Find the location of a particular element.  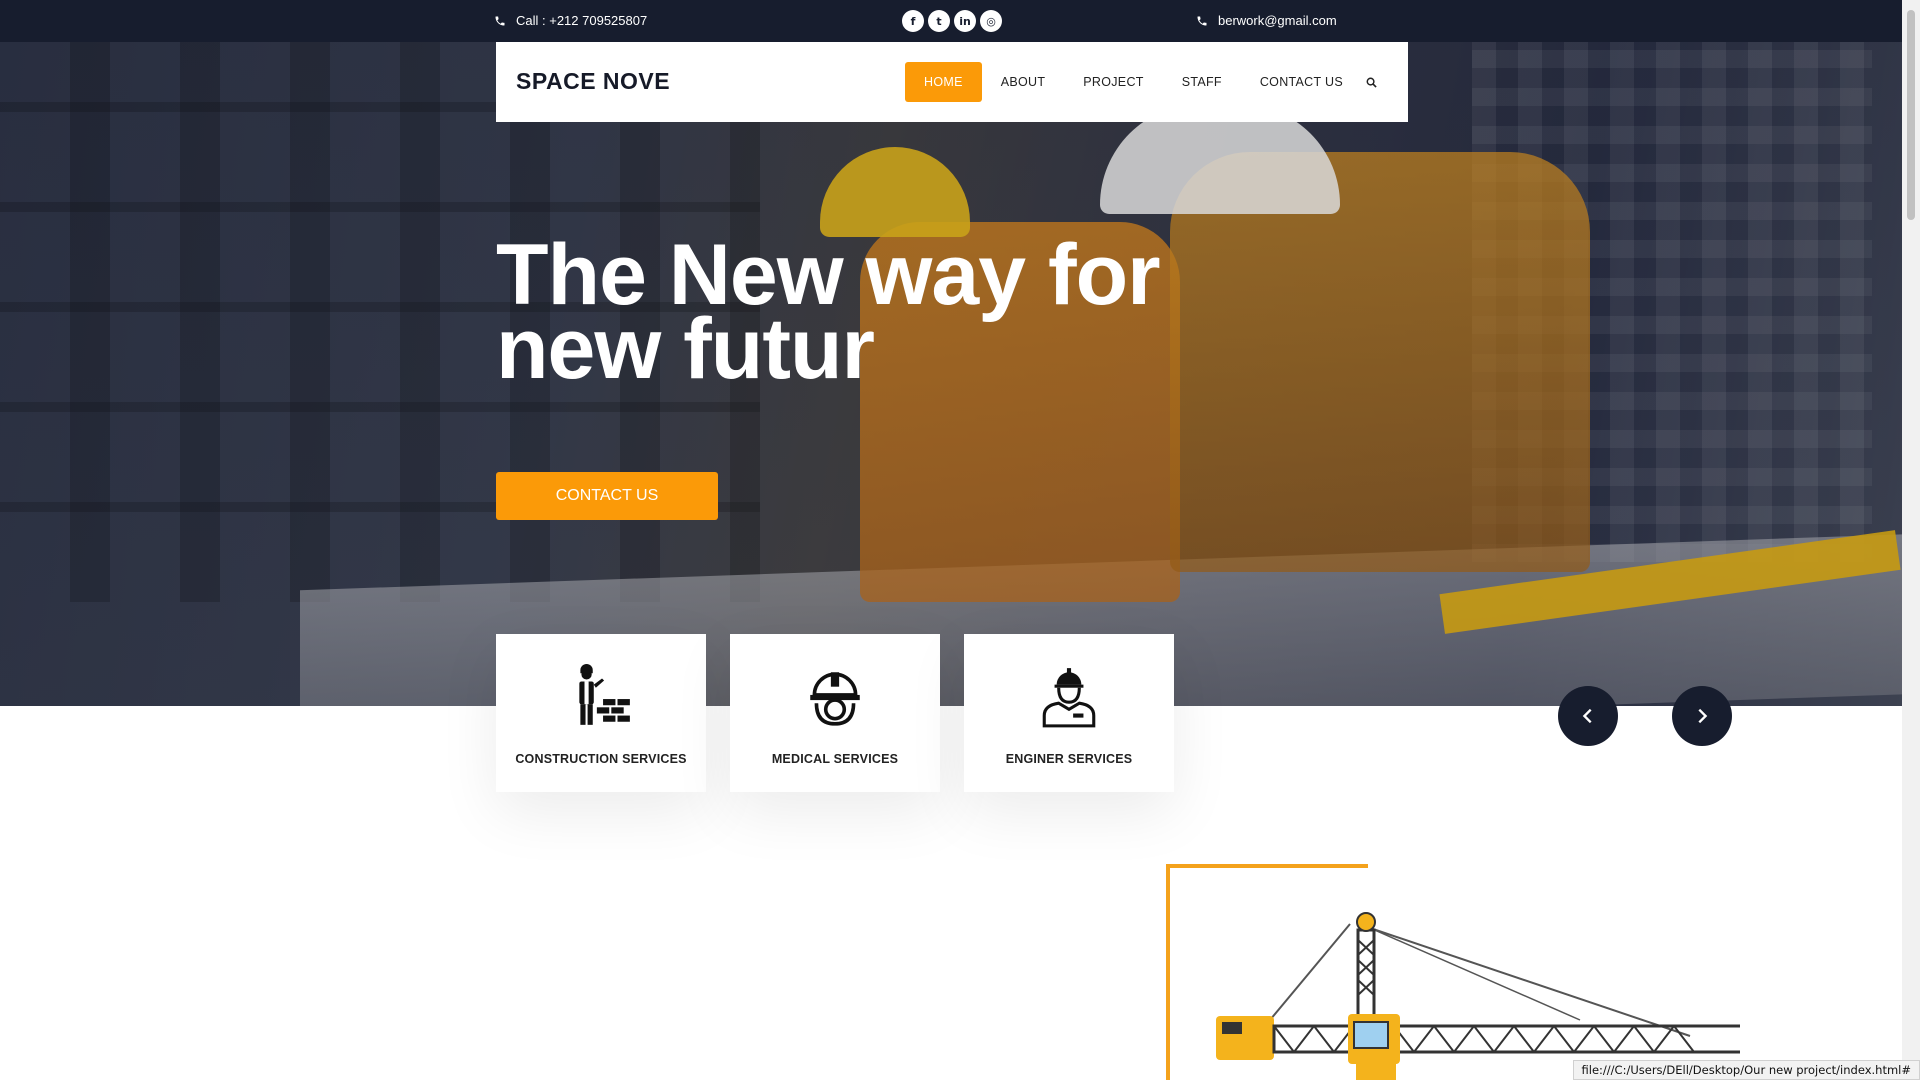

linkedin-icon: in is located at coordinates (965, 21).